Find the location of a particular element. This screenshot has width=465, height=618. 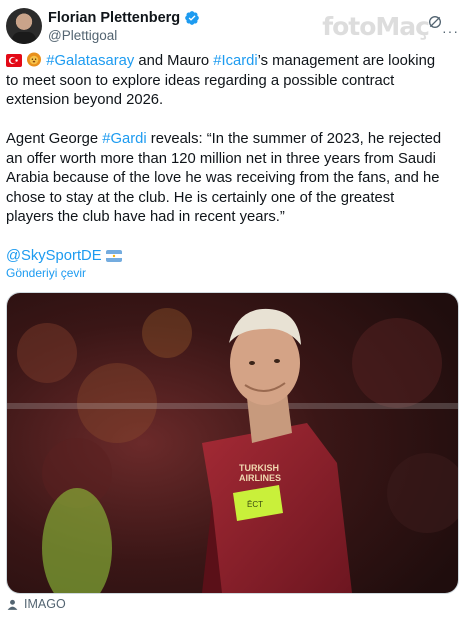

author-name-row: Florian Plettenberg is located at coordinates (124, 18).